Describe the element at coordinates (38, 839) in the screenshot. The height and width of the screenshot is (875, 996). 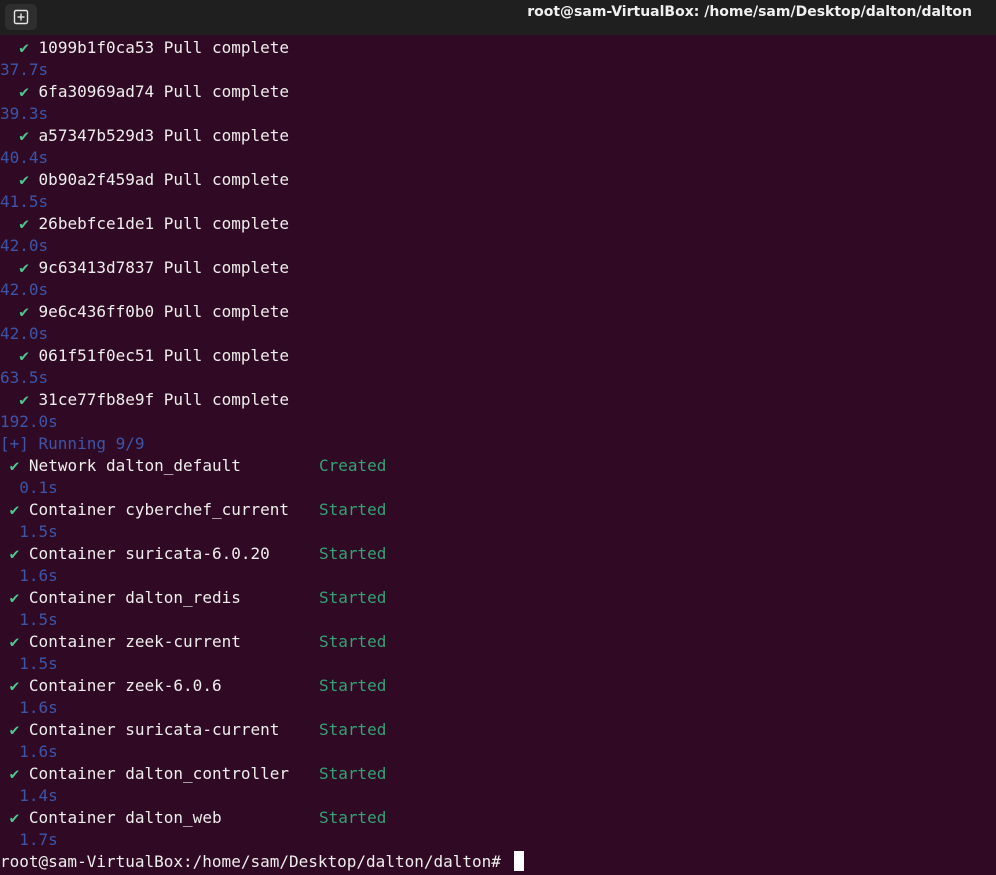
I see `resource-duration: 1.7s` at that location.